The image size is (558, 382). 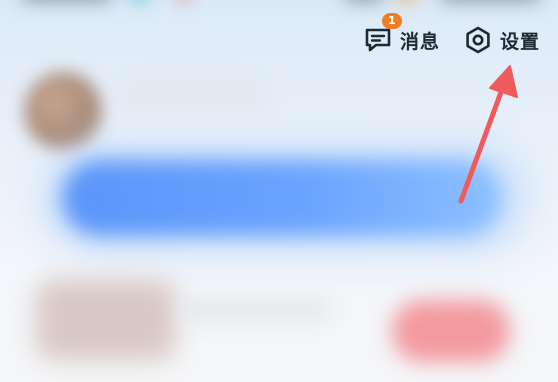 I want to click on message-icon: 1, so click(x=382, y=34).